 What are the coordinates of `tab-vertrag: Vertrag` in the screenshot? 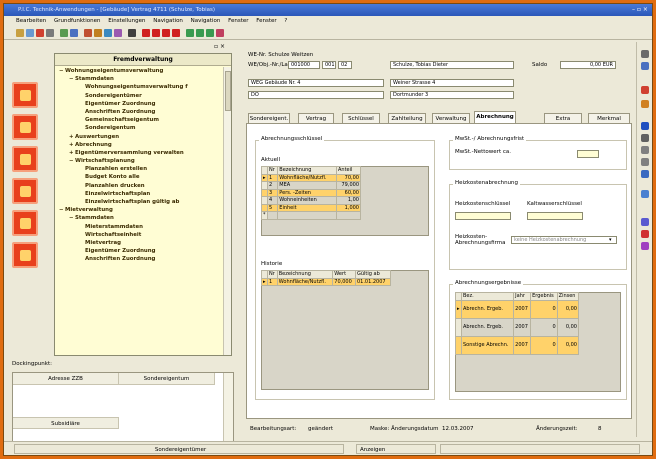 It's located at (316, 118).